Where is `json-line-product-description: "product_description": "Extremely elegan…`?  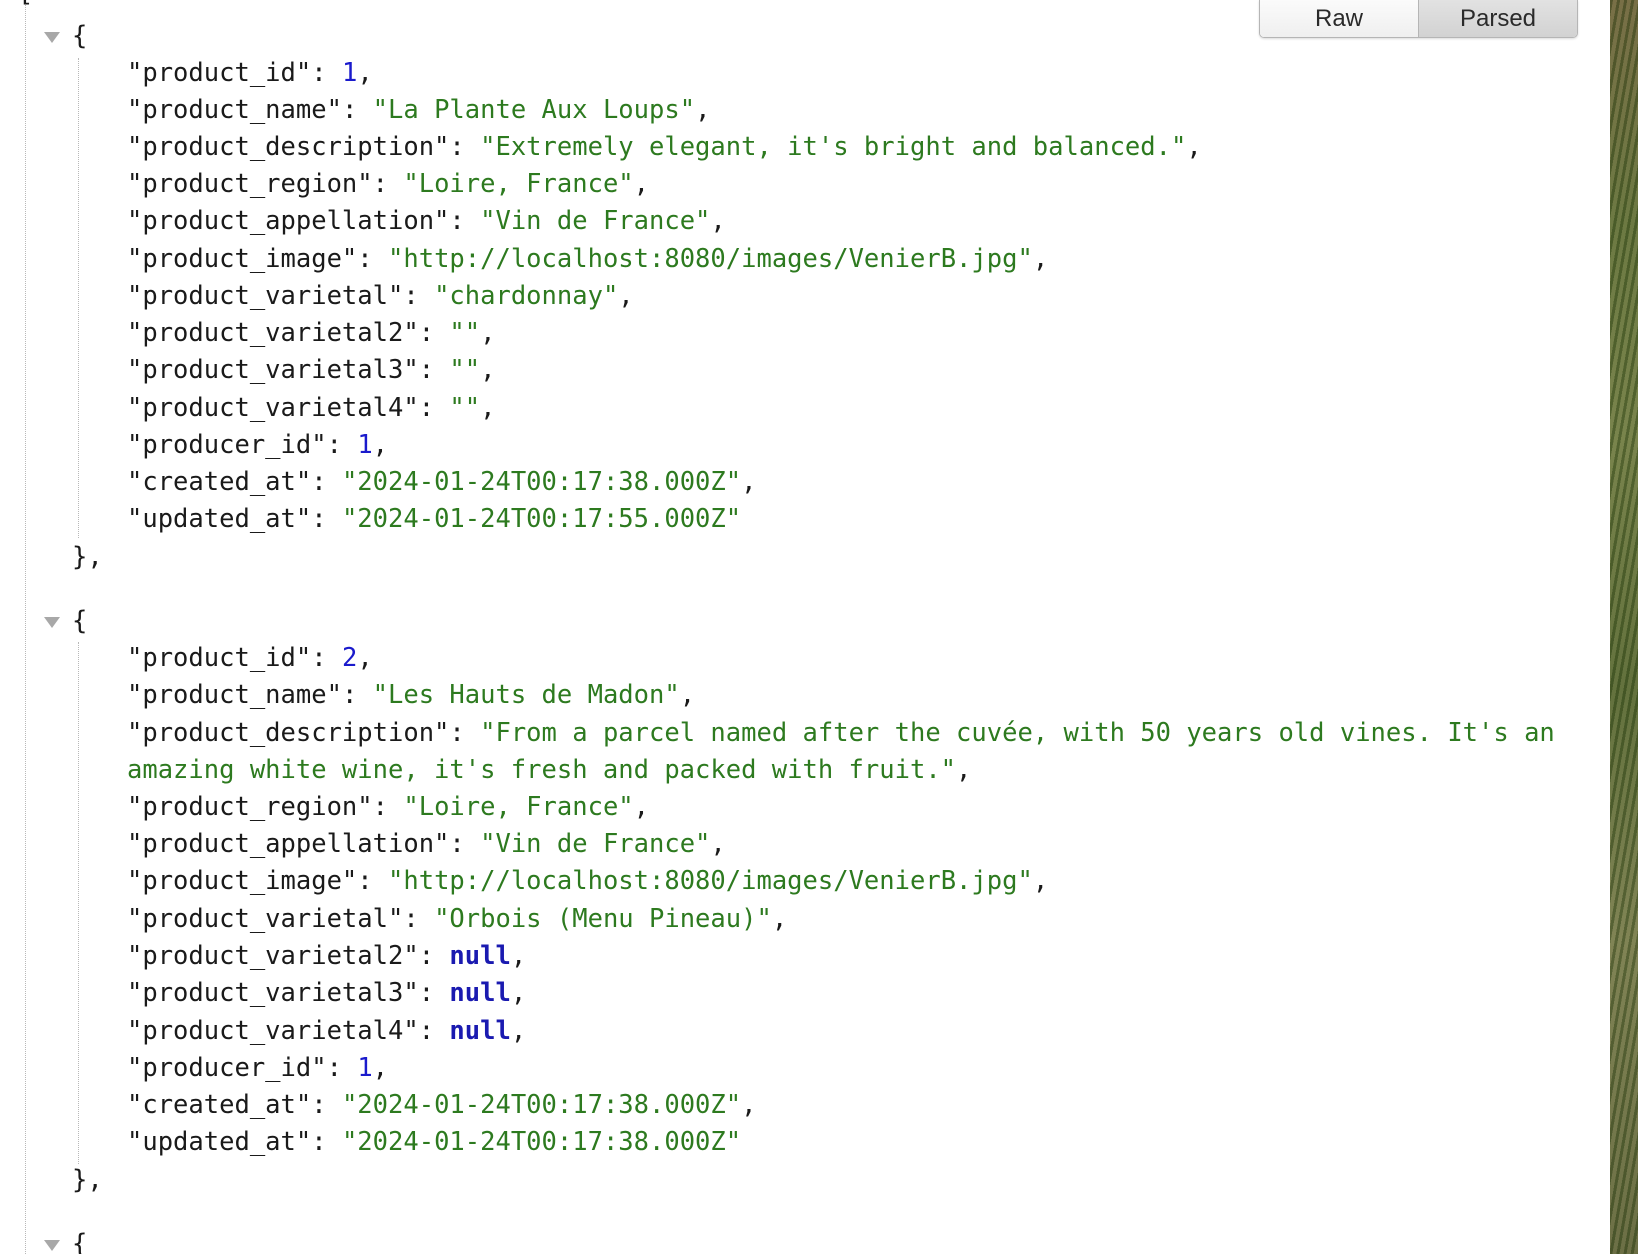 json-line-product-description: "product_description": "Extremely elegan… is located at coordinates (664, 147).